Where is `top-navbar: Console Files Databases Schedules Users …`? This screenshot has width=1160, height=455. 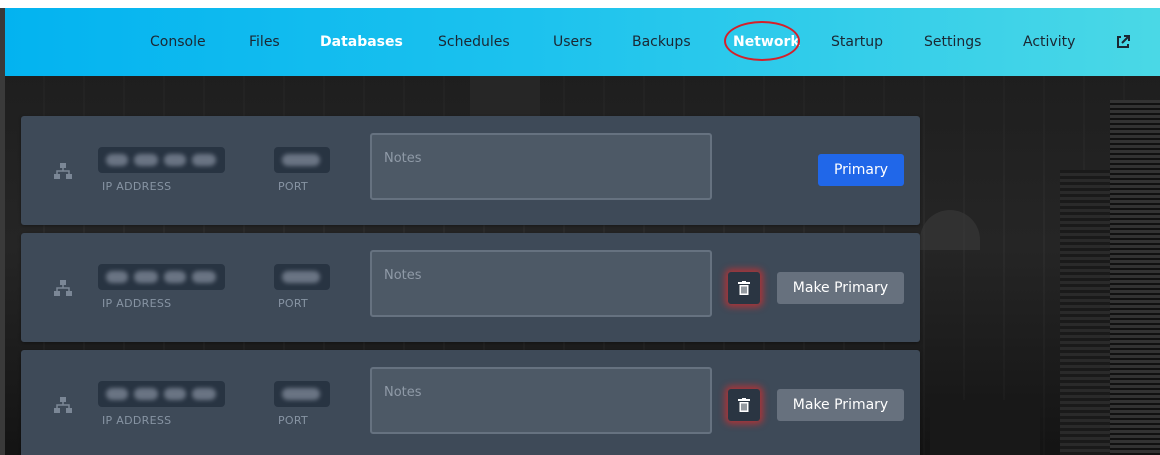 top-navbar: Console Files Databases Schedules Users … is located at coordinates (582, 42).